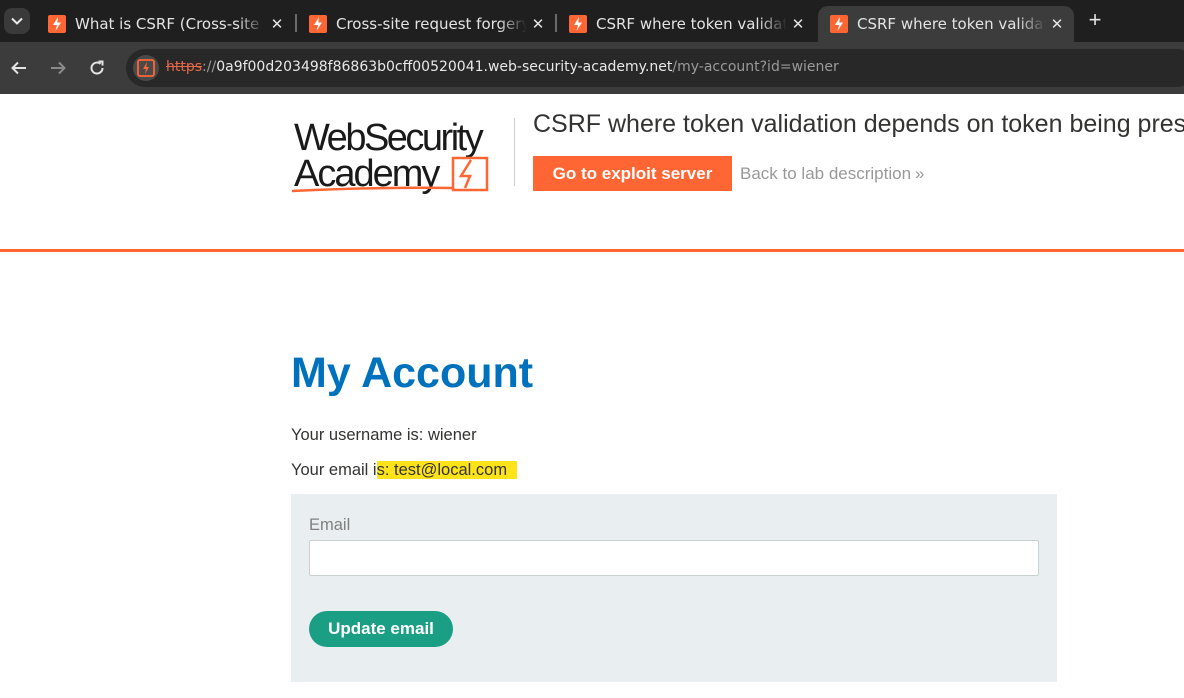 This screenshot has width=1184, height=698. I want to click on back-to-lab-description-link: Back to lab description», so click(832, 174).